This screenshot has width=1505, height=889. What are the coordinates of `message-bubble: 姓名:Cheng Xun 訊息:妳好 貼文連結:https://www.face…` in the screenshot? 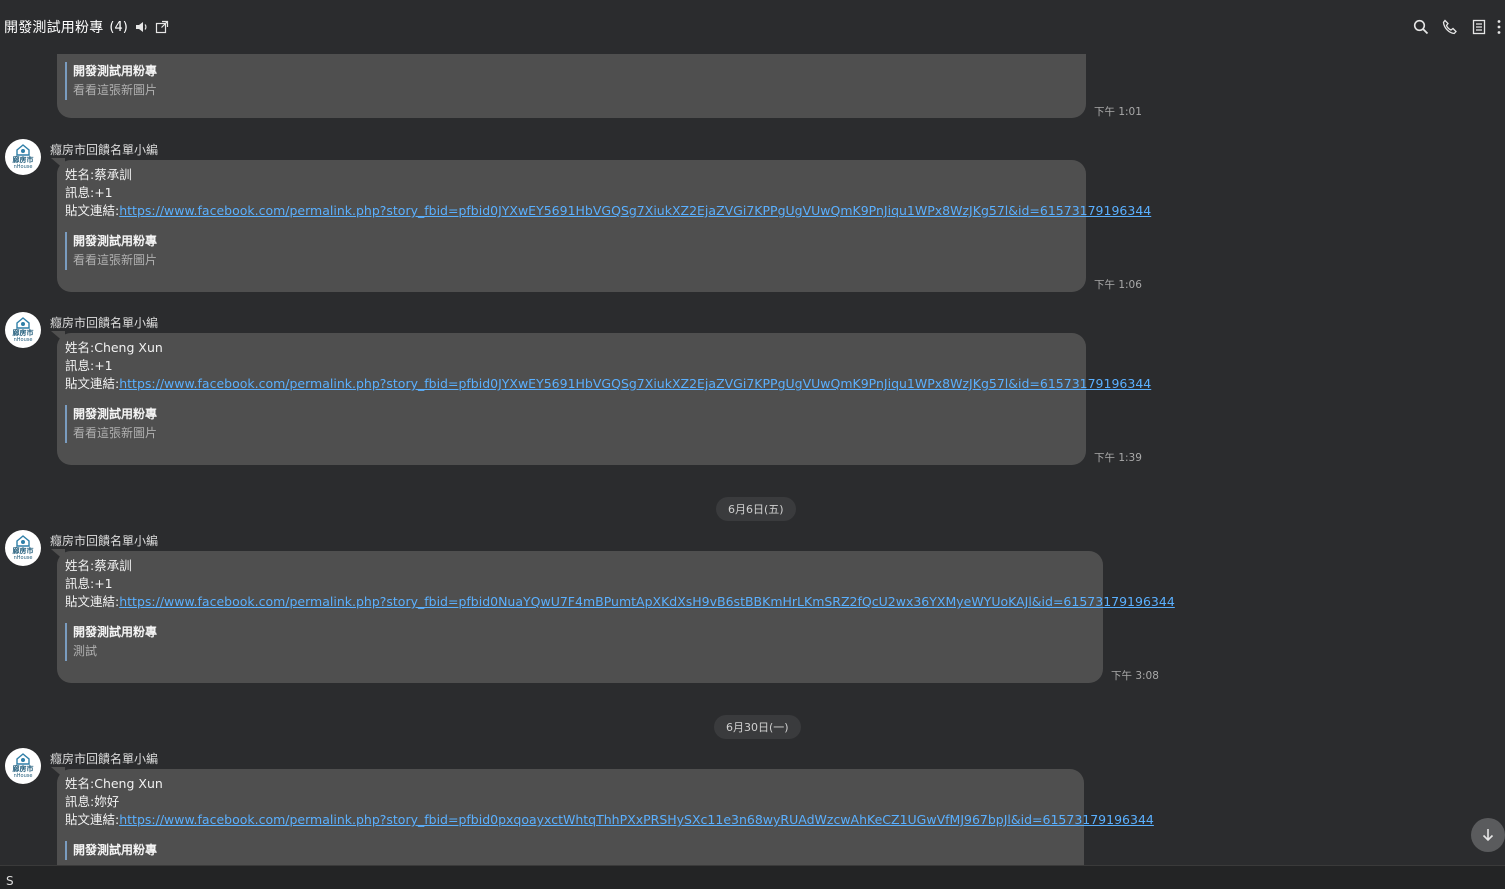 It's located at (602, 816).